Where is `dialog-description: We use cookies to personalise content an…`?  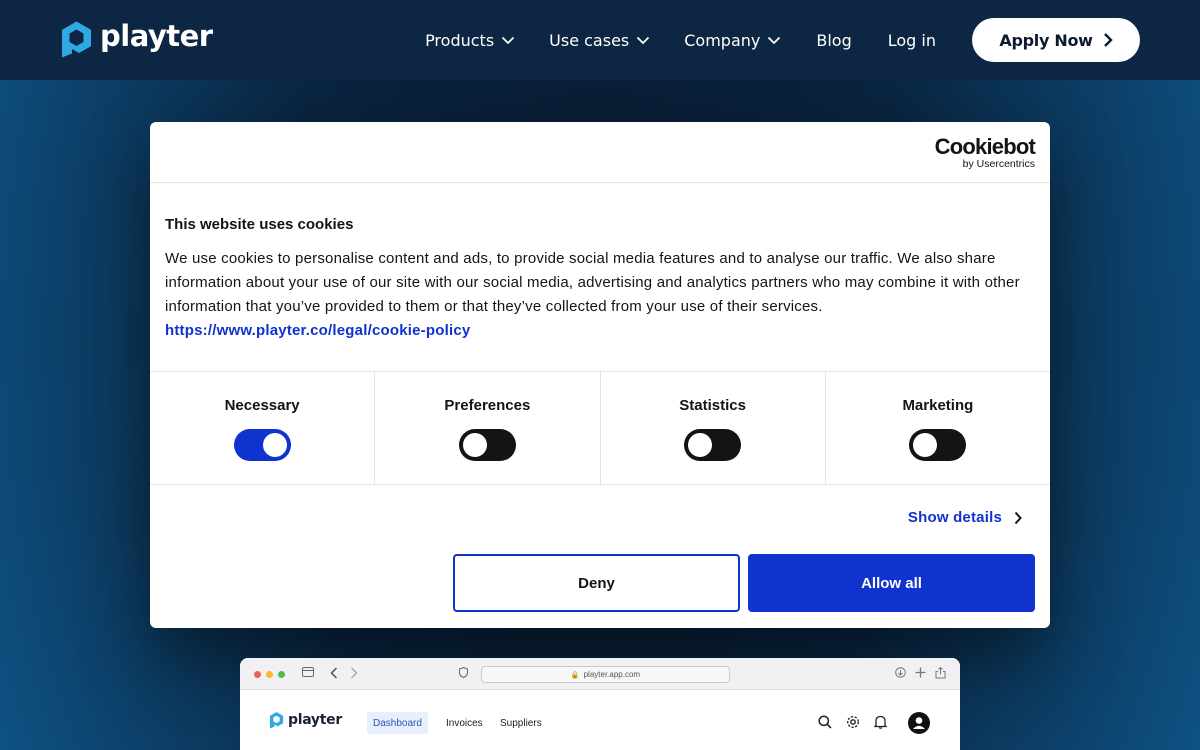
dialog-description: We use cookies to personalise content an… is located at coordinates (600, 295).